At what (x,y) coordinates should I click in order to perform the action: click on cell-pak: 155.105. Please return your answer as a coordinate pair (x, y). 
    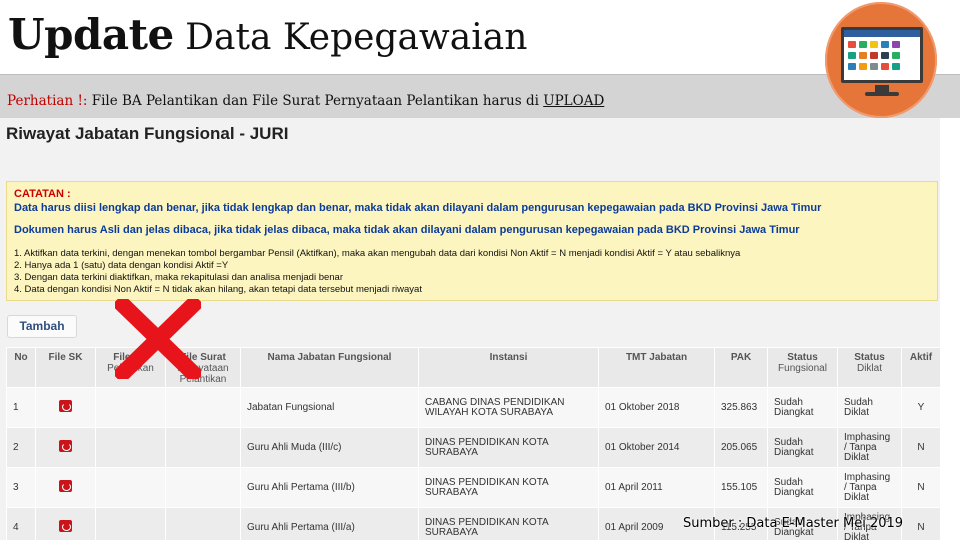
    Looking at the image, I should click on (741, 487).